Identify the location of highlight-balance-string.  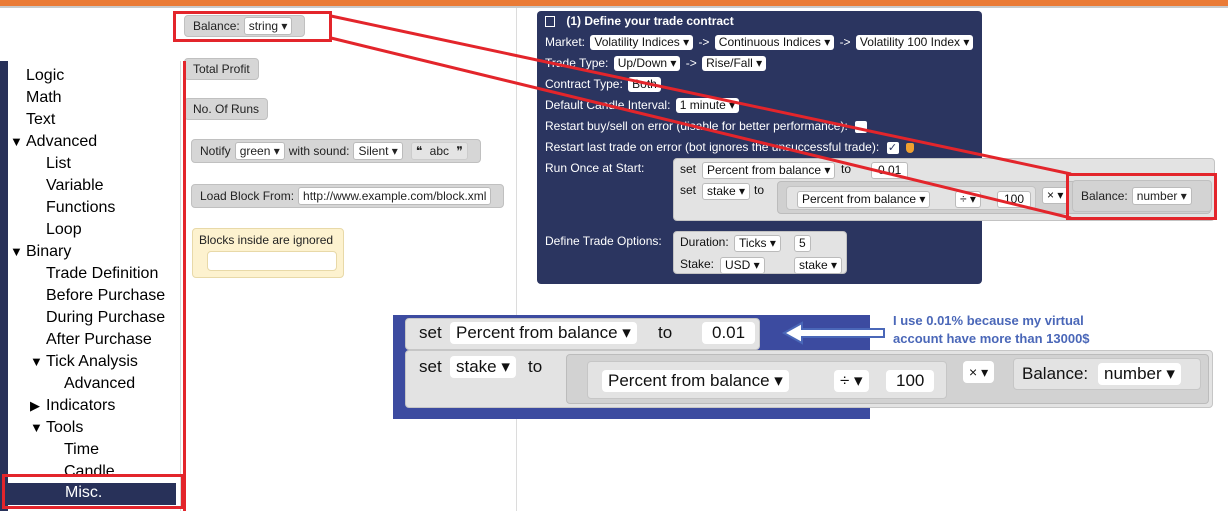
(252, 26).